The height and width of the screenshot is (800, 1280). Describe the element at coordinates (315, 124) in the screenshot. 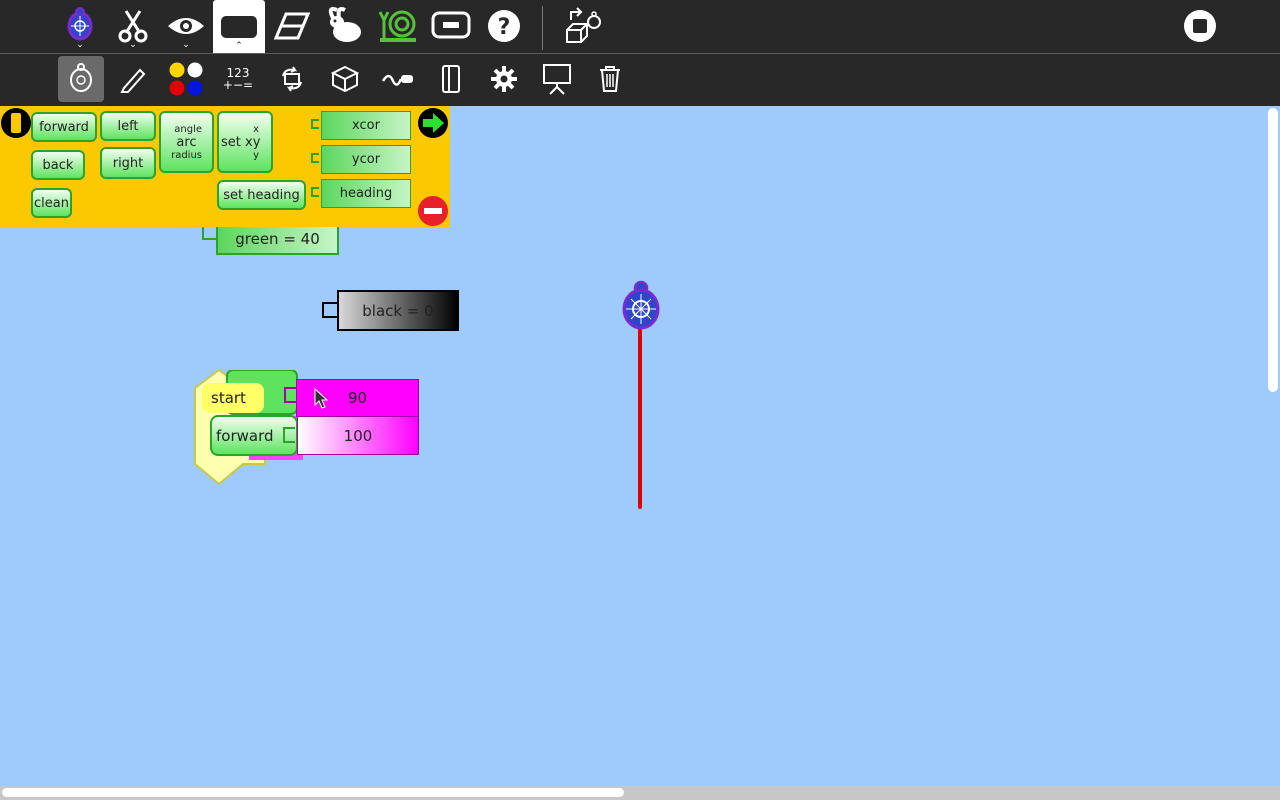

I see `xcor-notch` at that location.